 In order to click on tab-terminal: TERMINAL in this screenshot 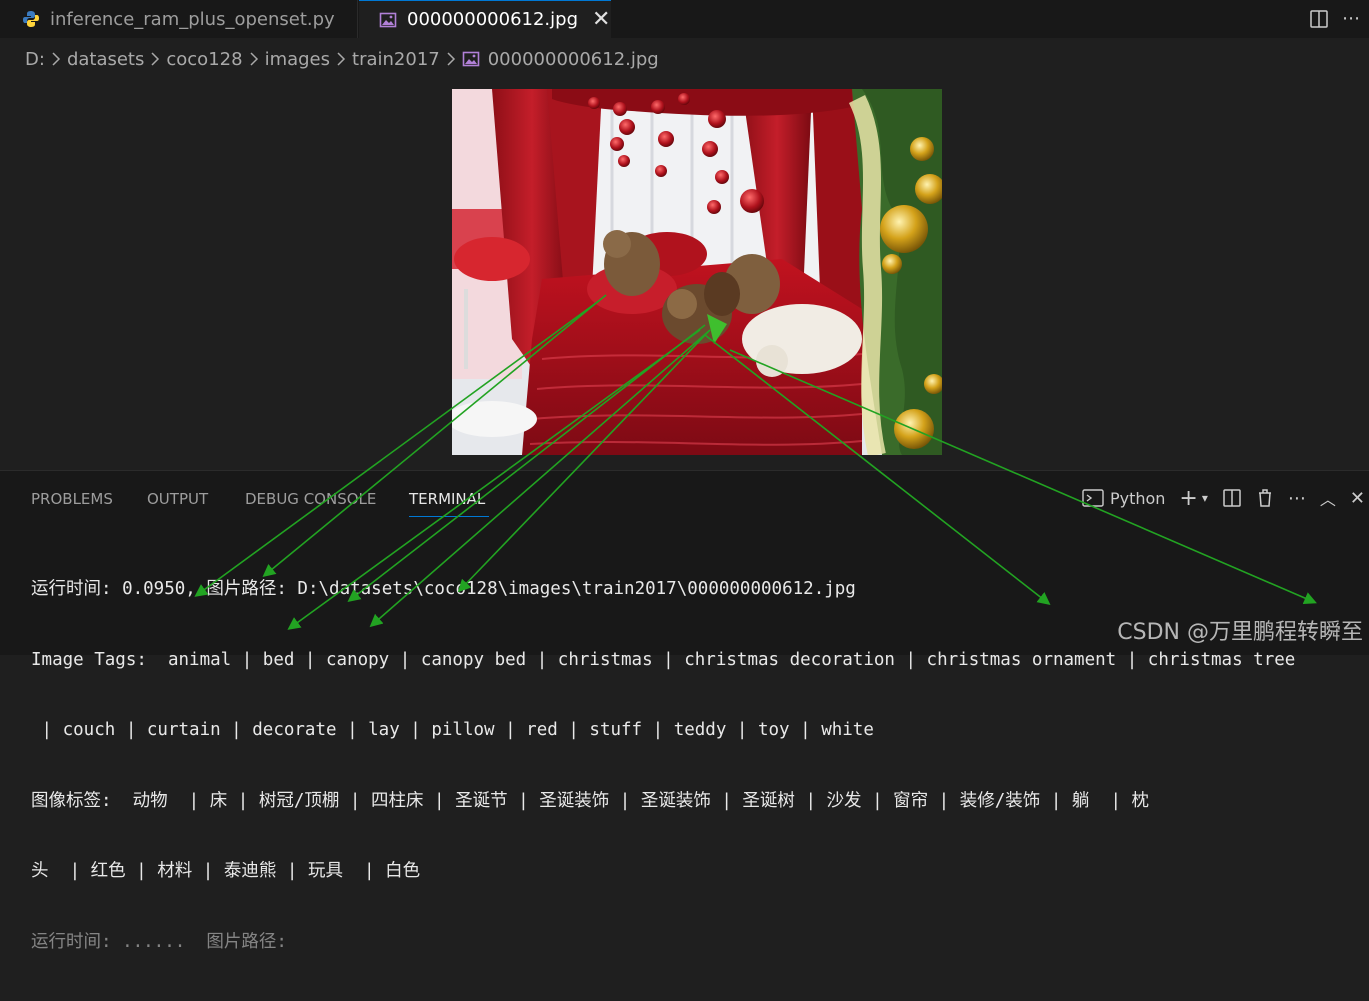, I will do `click(447, 499)`.